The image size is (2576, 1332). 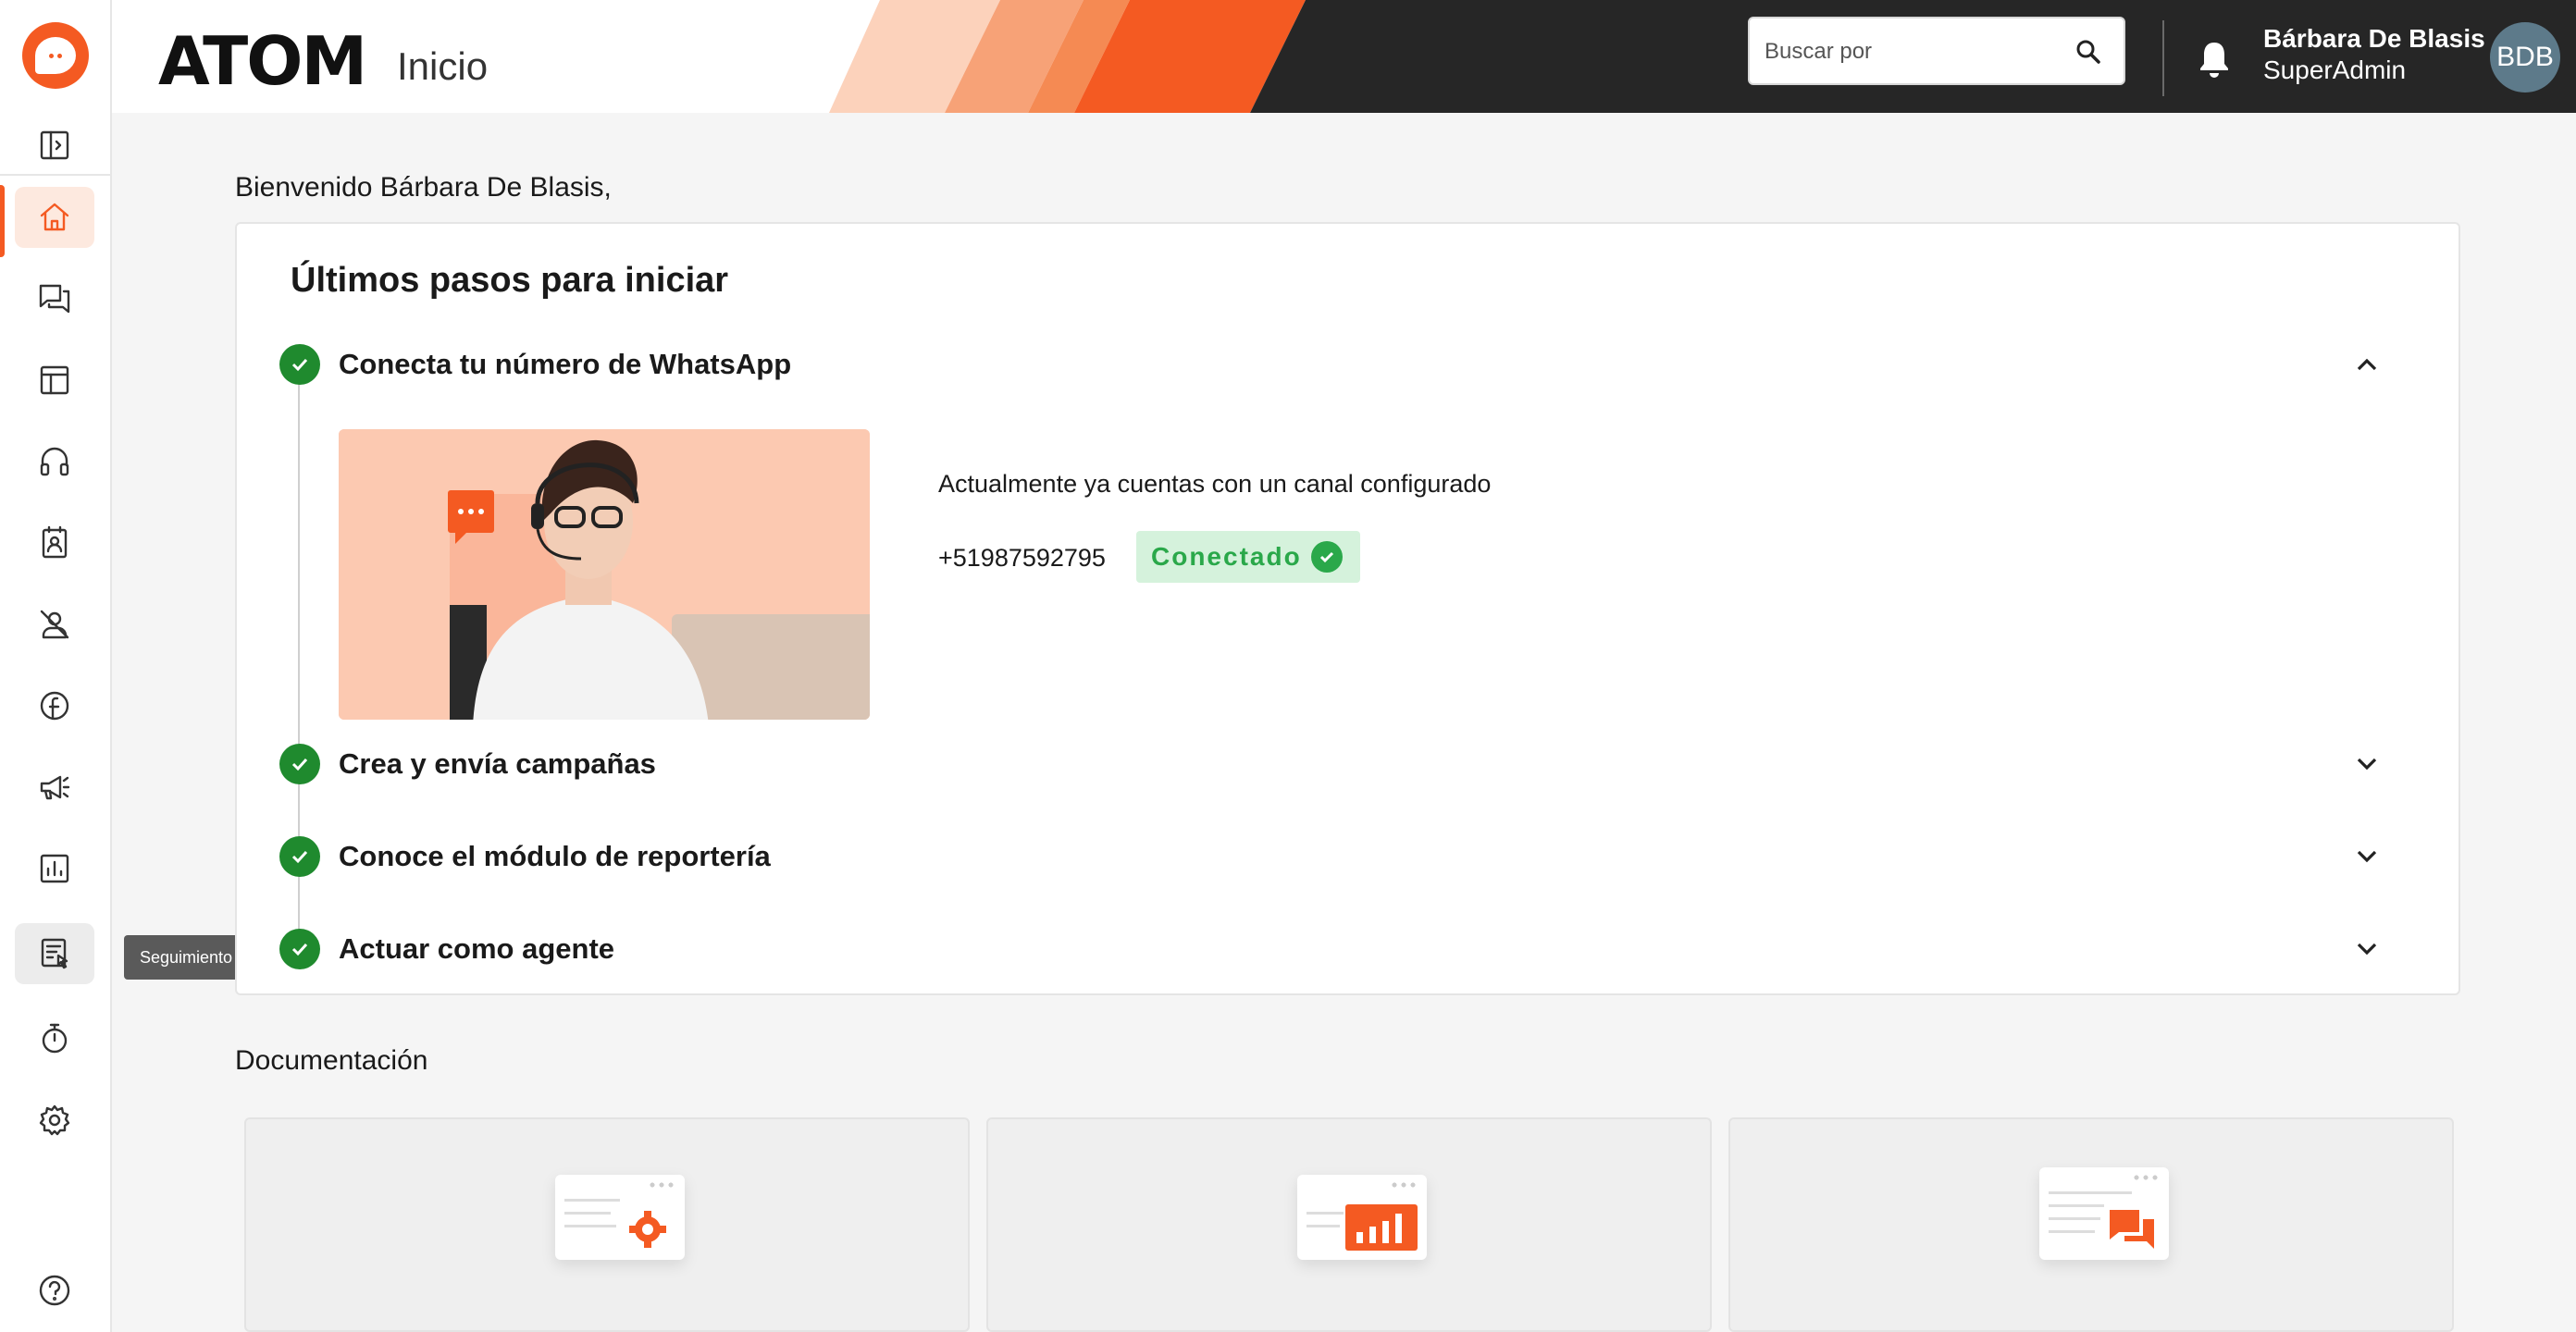 I want to click on step-label: Crea y envía campañas, so click(x=498, y=763).